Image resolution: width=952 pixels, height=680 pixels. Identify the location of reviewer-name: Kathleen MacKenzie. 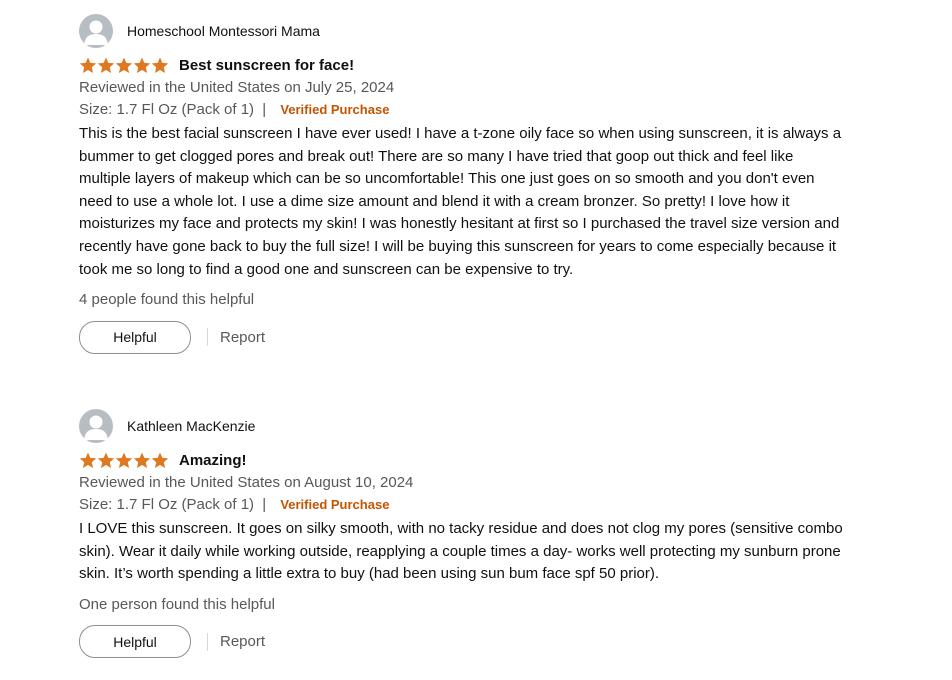
(191, 426).